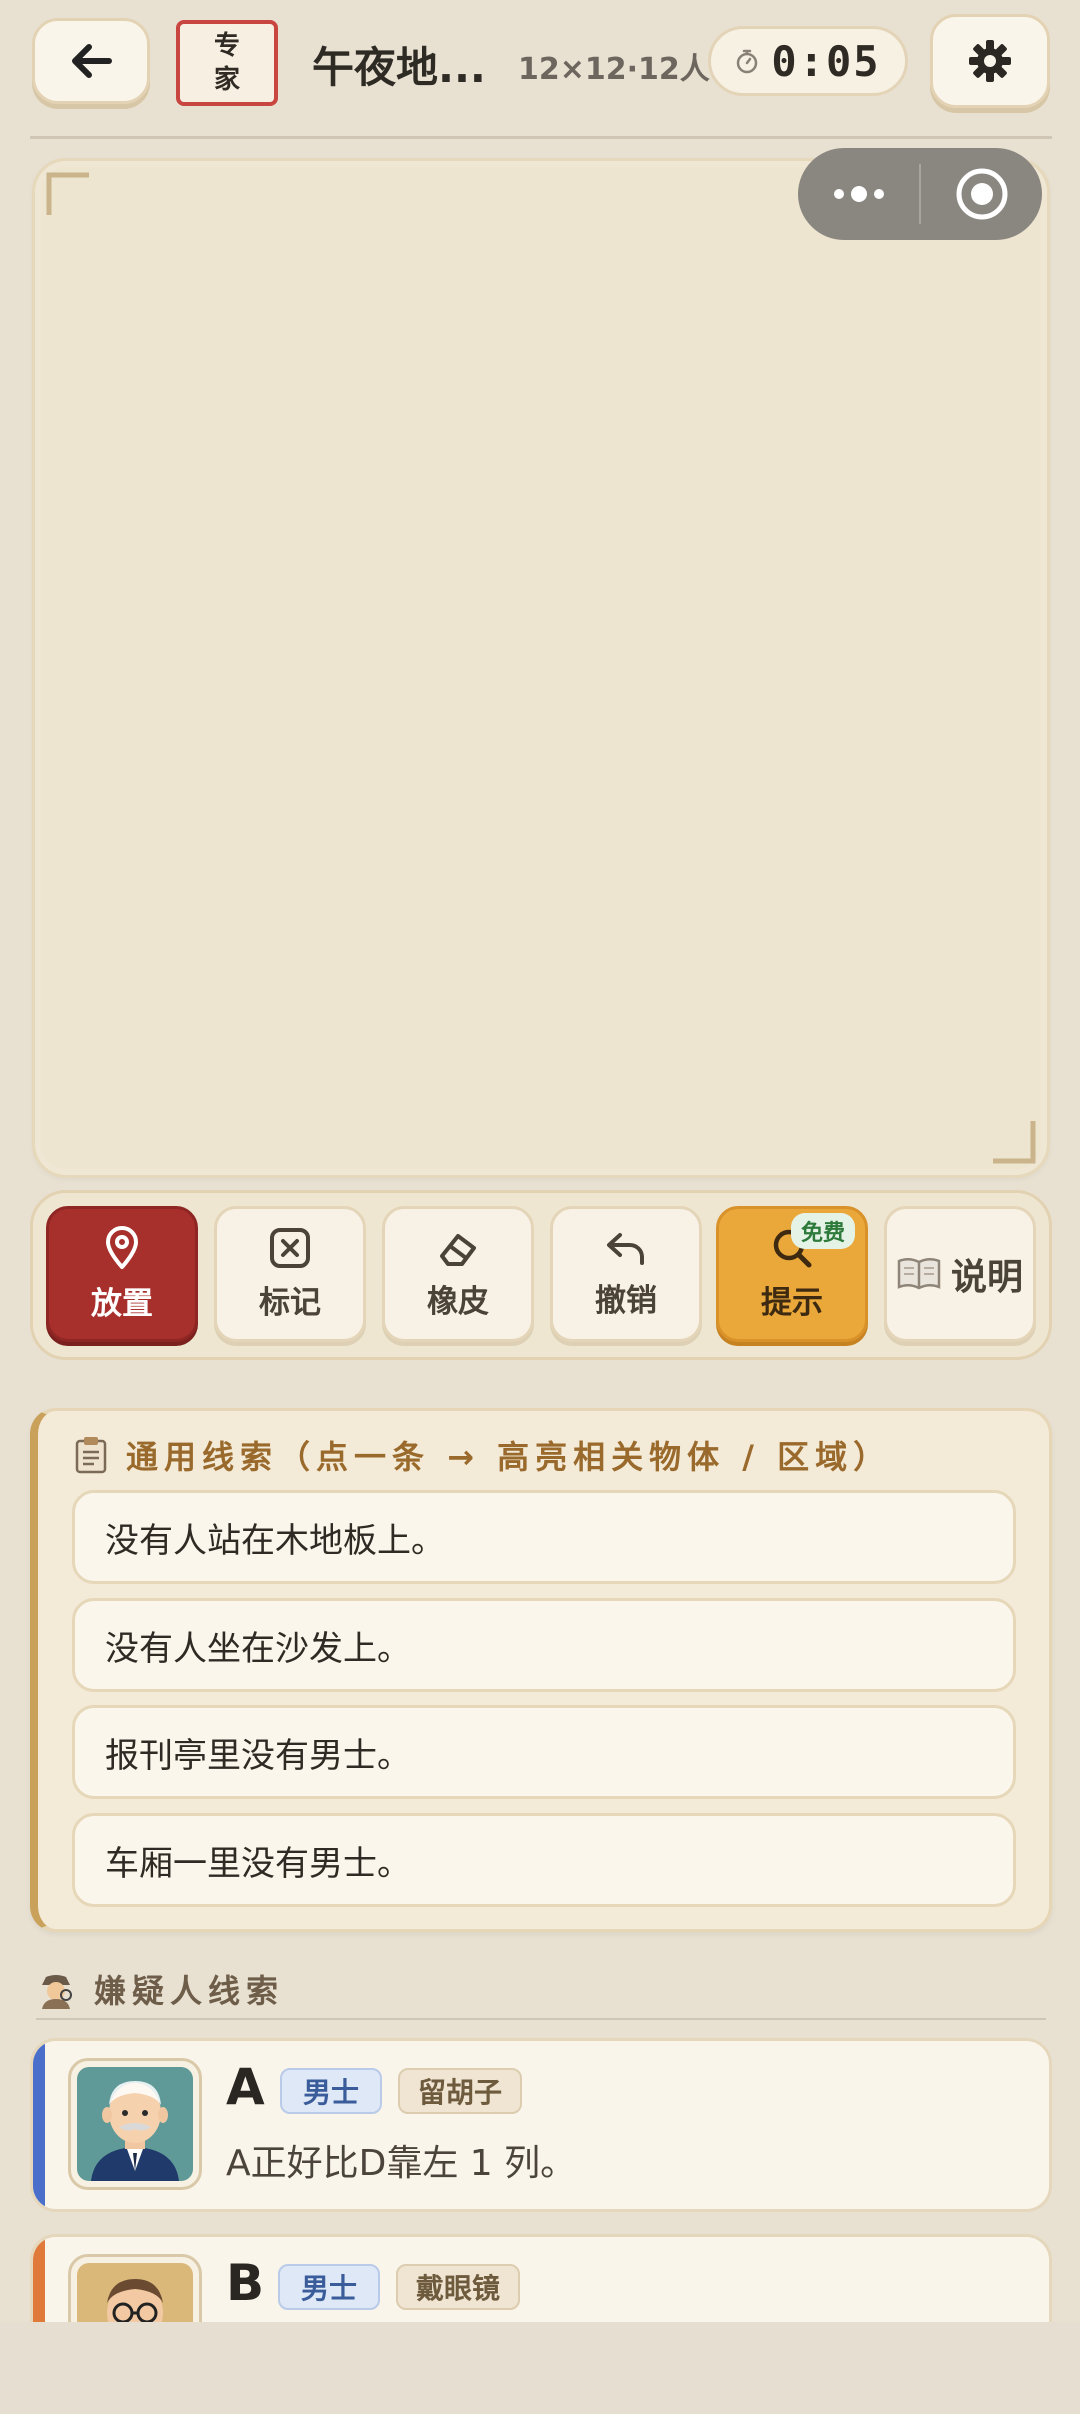  Describe the element at coordinates (792, 1302) in the screenshot. I see `hint-tool-label: 提示` at that location.